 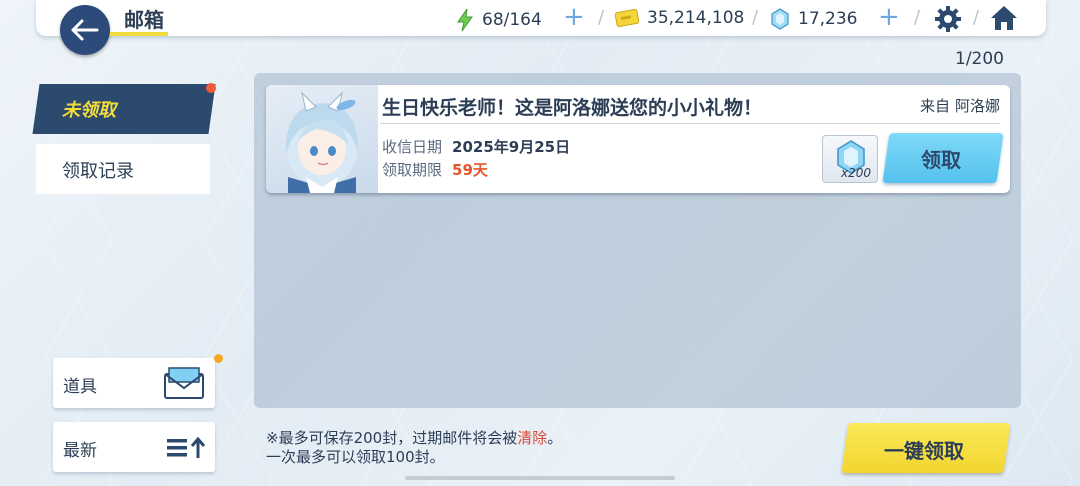 What do you see at coordinates (532, 438) in the screenshot?
I see `storage-note-highlight: 清除` at bounding box center [532, 438].